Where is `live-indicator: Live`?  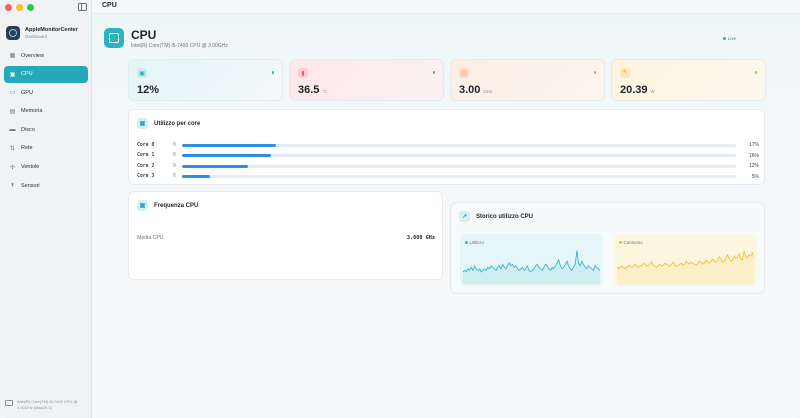 live-indicator: Live is located at coordinates (729, 38).